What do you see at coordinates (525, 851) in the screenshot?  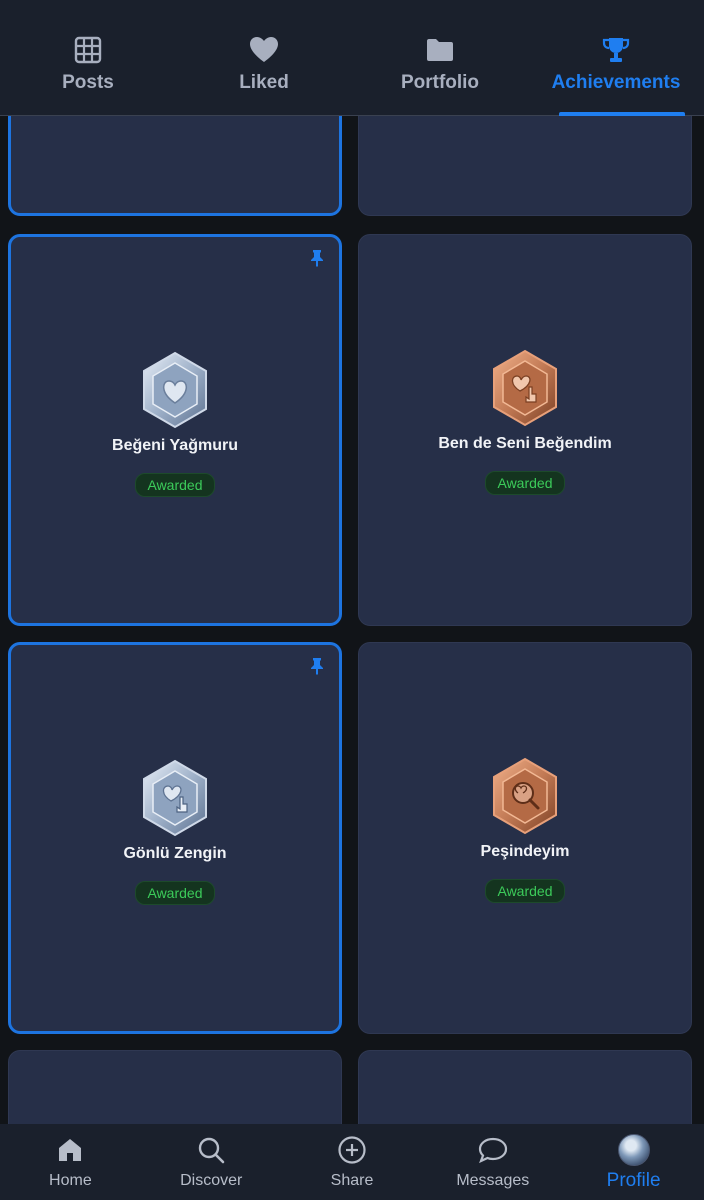 I see `achievement-title: Peşindeyim` at bounding box center [525, 851].